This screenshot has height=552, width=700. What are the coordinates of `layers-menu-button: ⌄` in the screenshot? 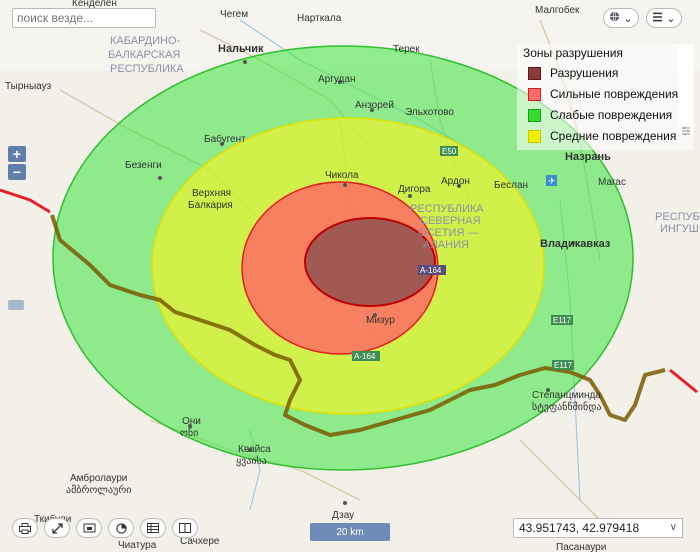 It's located at (664, 18).